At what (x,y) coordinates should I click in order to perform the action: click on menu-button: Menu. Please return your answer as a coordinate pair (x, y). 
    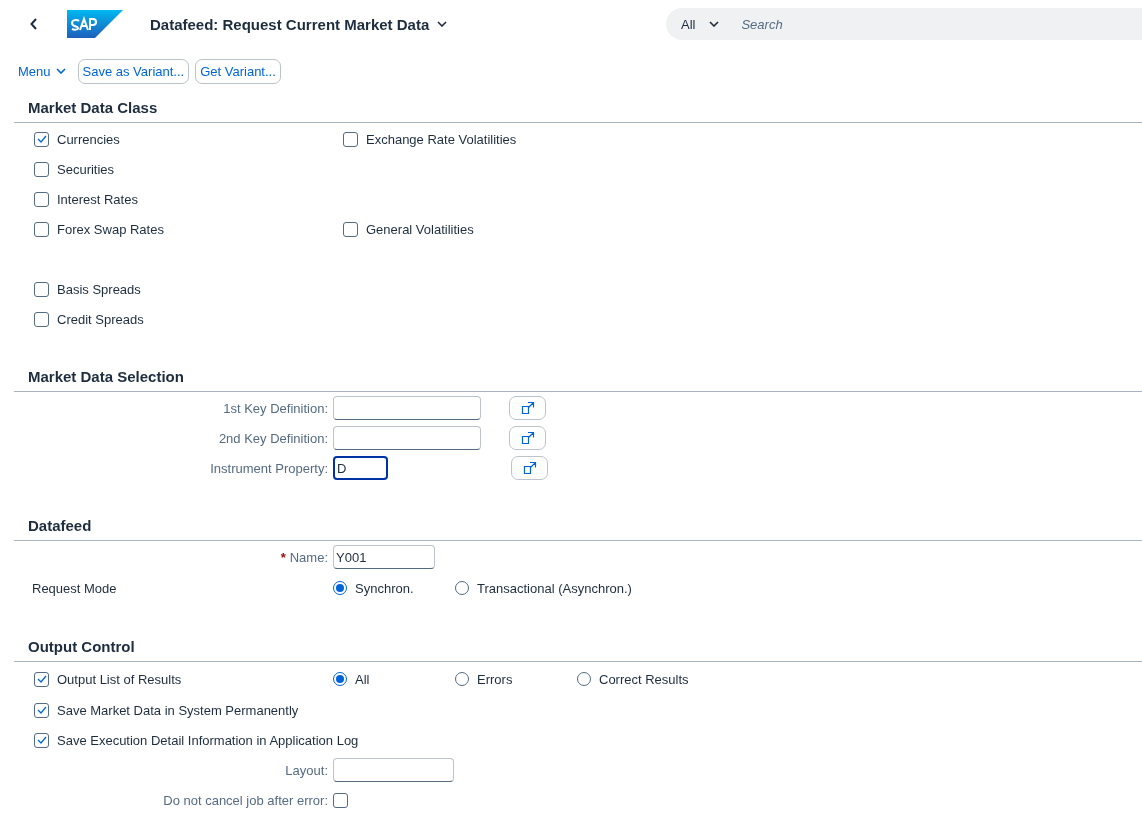
    Looking at the image, I should click on (42, 71).